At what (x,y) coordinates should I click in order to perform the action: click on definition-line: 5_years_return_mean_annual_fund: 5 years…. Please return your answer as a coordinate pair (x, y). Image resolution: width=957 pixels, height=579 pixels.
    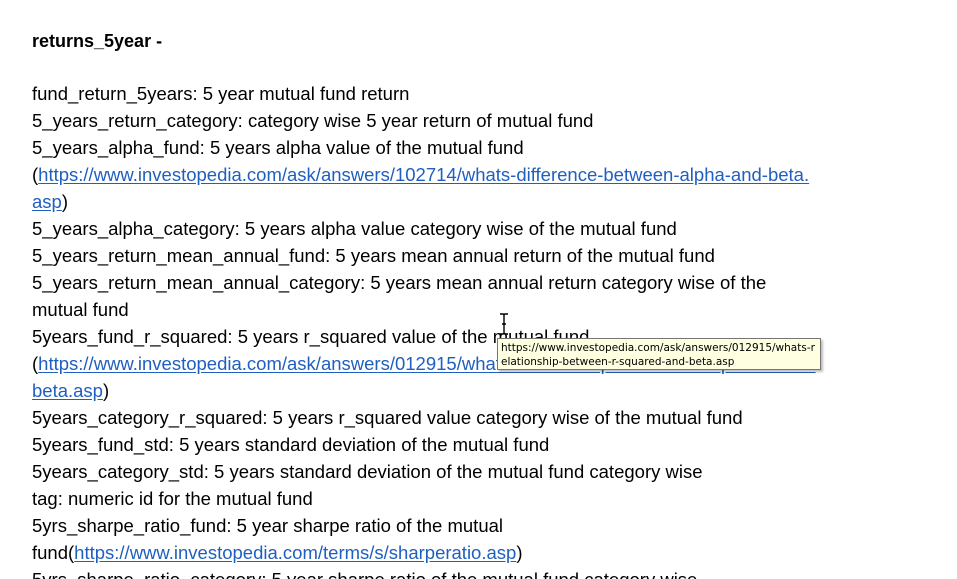
    Looking at the image, I should click on (373, 255).